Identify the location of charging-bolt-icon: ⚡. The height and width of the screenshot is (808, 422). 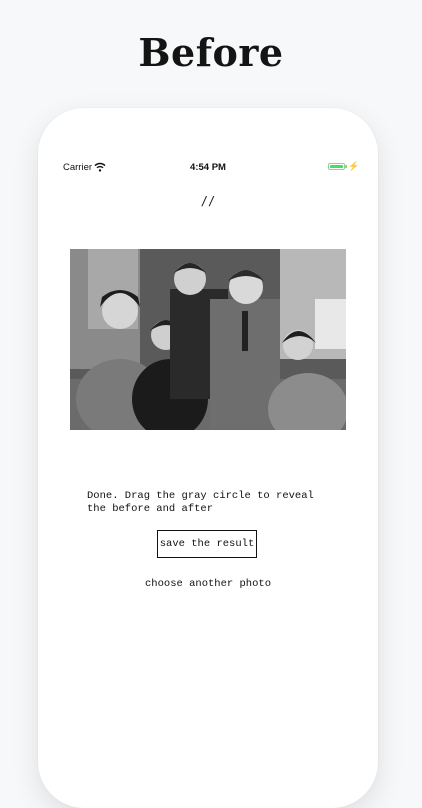
(354, 166).